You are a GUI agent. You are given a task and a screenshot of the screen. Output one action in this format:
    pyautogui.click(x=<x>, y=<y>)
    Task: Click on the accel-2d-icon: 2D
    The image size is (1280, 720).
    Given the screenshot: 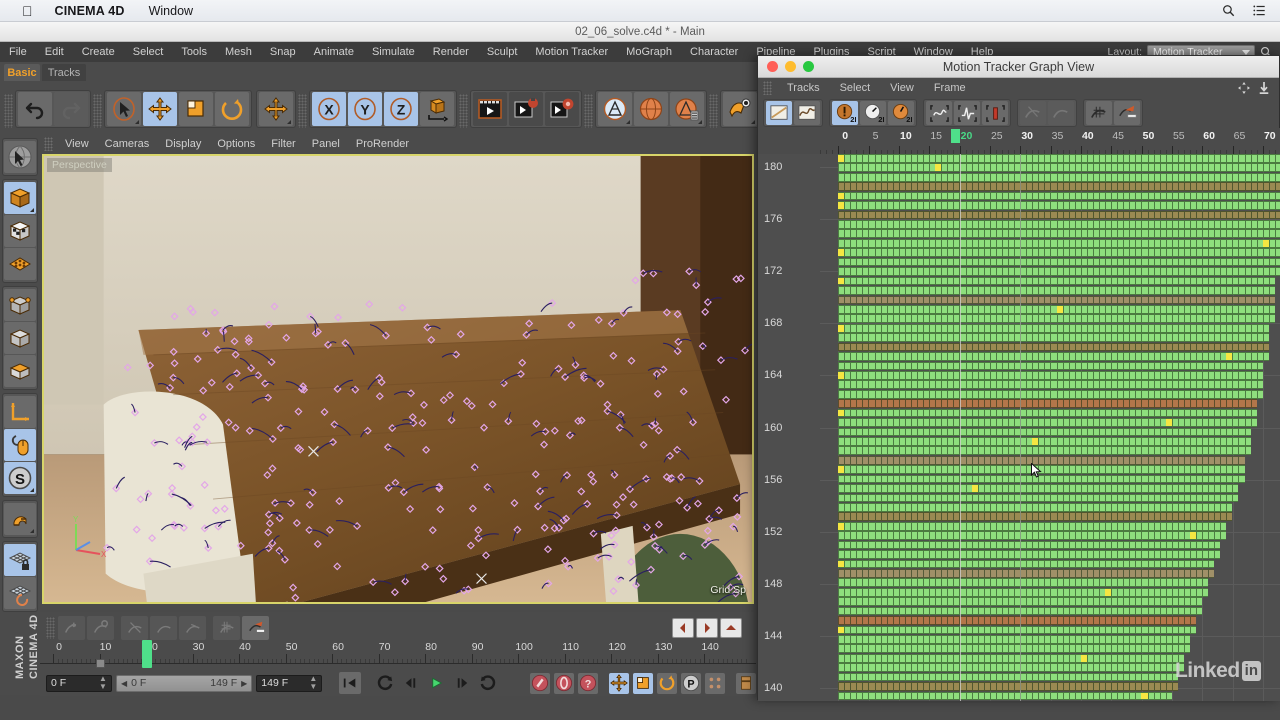 What is the action you would take?
    pyautogui.click(x=901, y=113)
    